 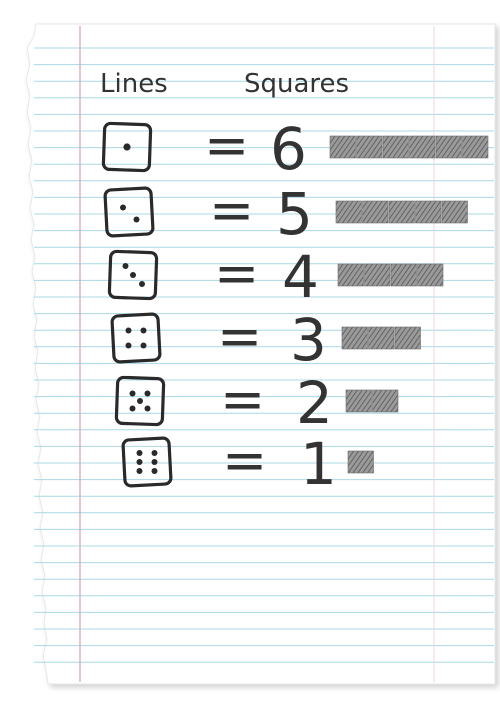 What do you see at coordinates (318, 464) in the screenshot?
I see `count-number: 1` at bounding box center [318, 464].